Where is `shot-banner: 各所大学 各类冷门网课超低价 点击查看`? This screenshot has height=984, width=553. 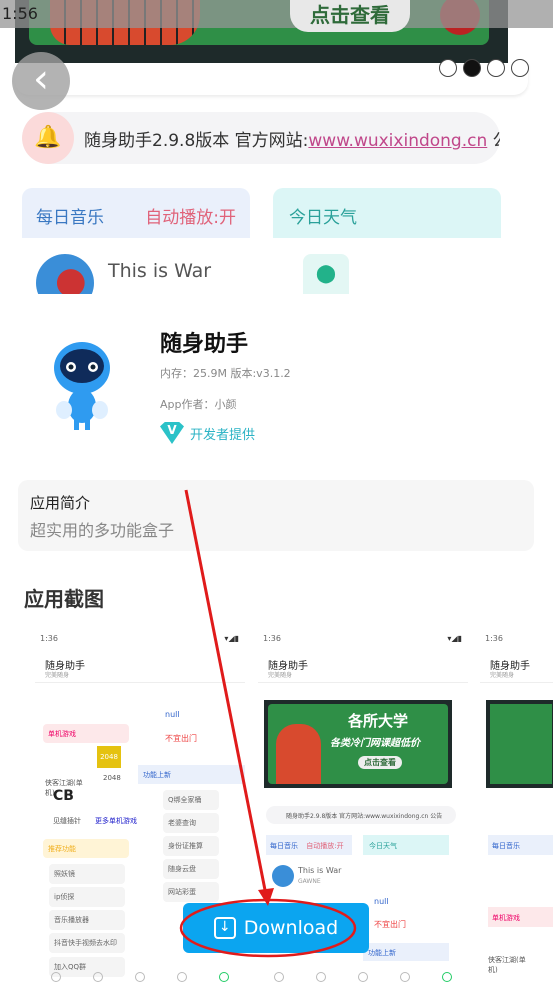
shot-banner: 各所大学 各类冷门网课超低价 点击查看 is located at coordinates (358, 744).